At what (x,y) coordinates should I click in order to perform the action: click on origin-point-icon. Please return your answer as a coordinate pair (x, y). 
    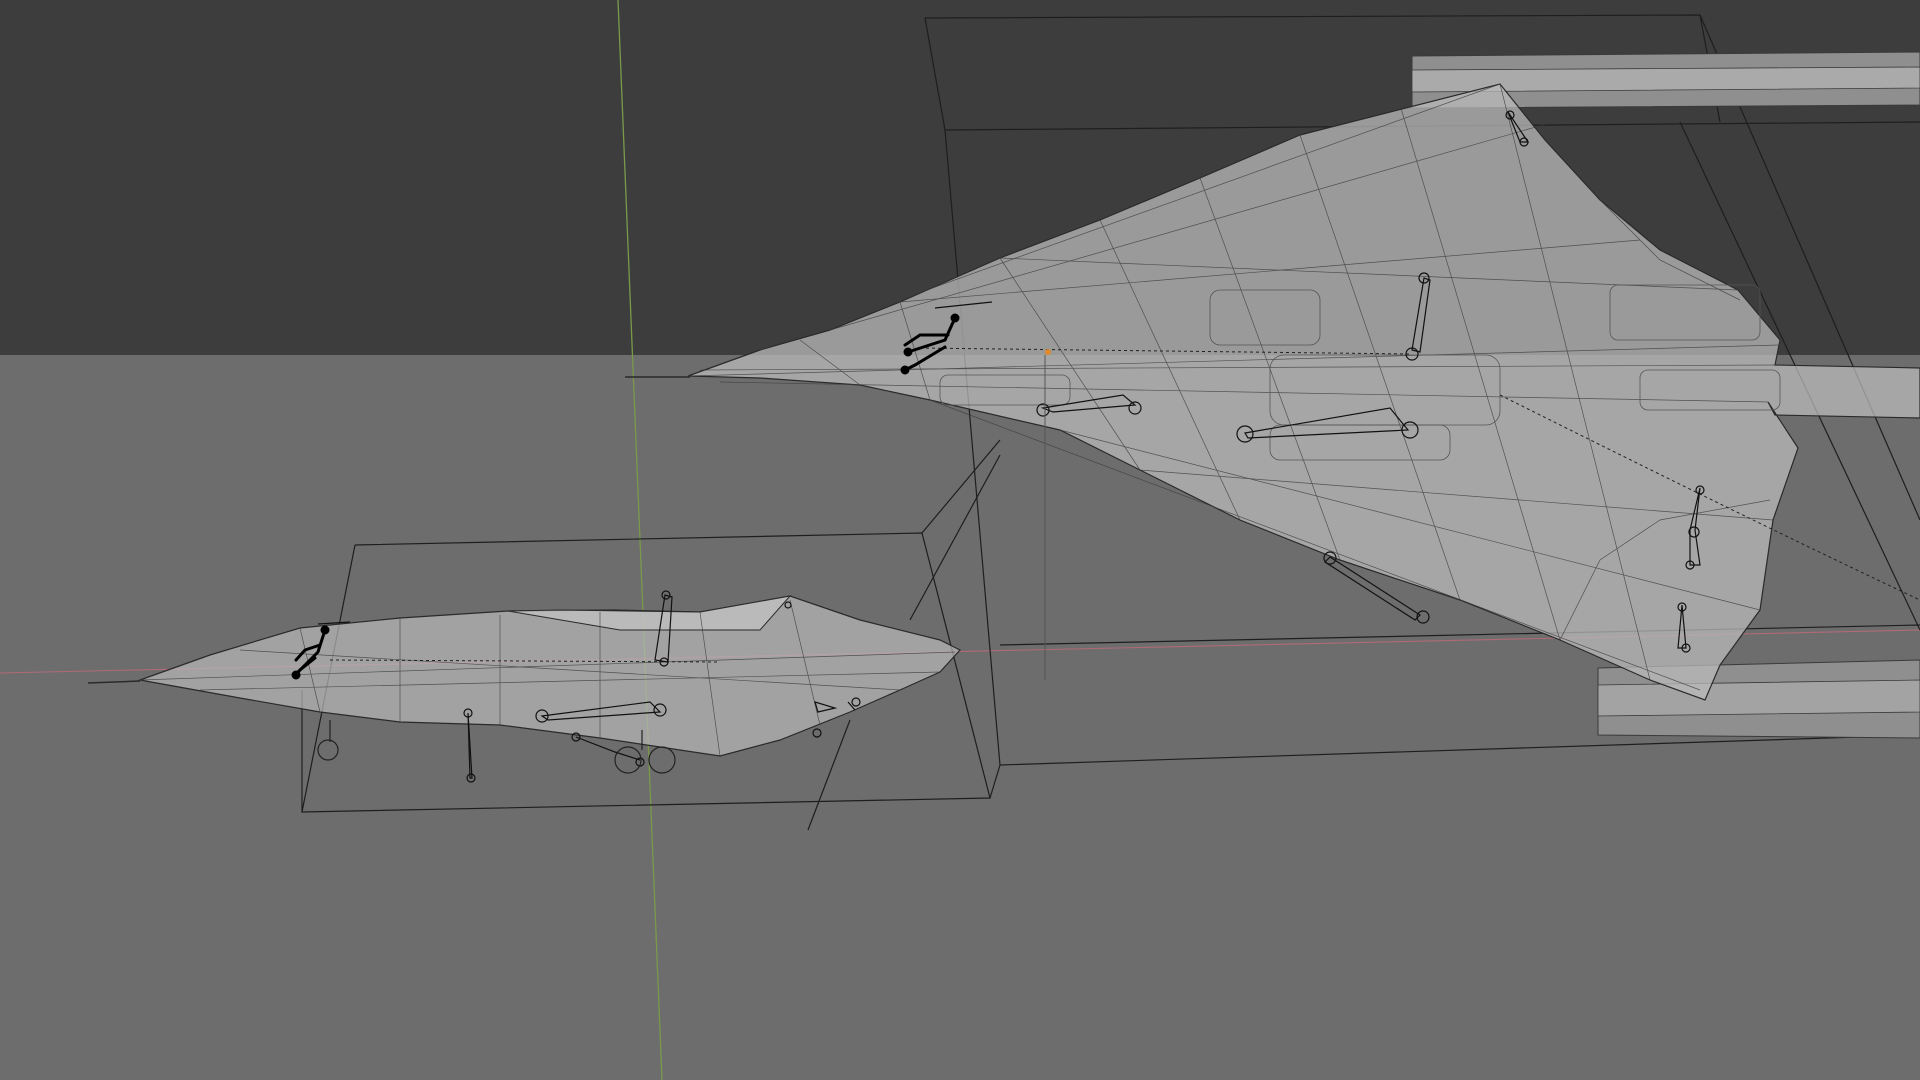
    Looking at the image, I should click on (1048, 352).